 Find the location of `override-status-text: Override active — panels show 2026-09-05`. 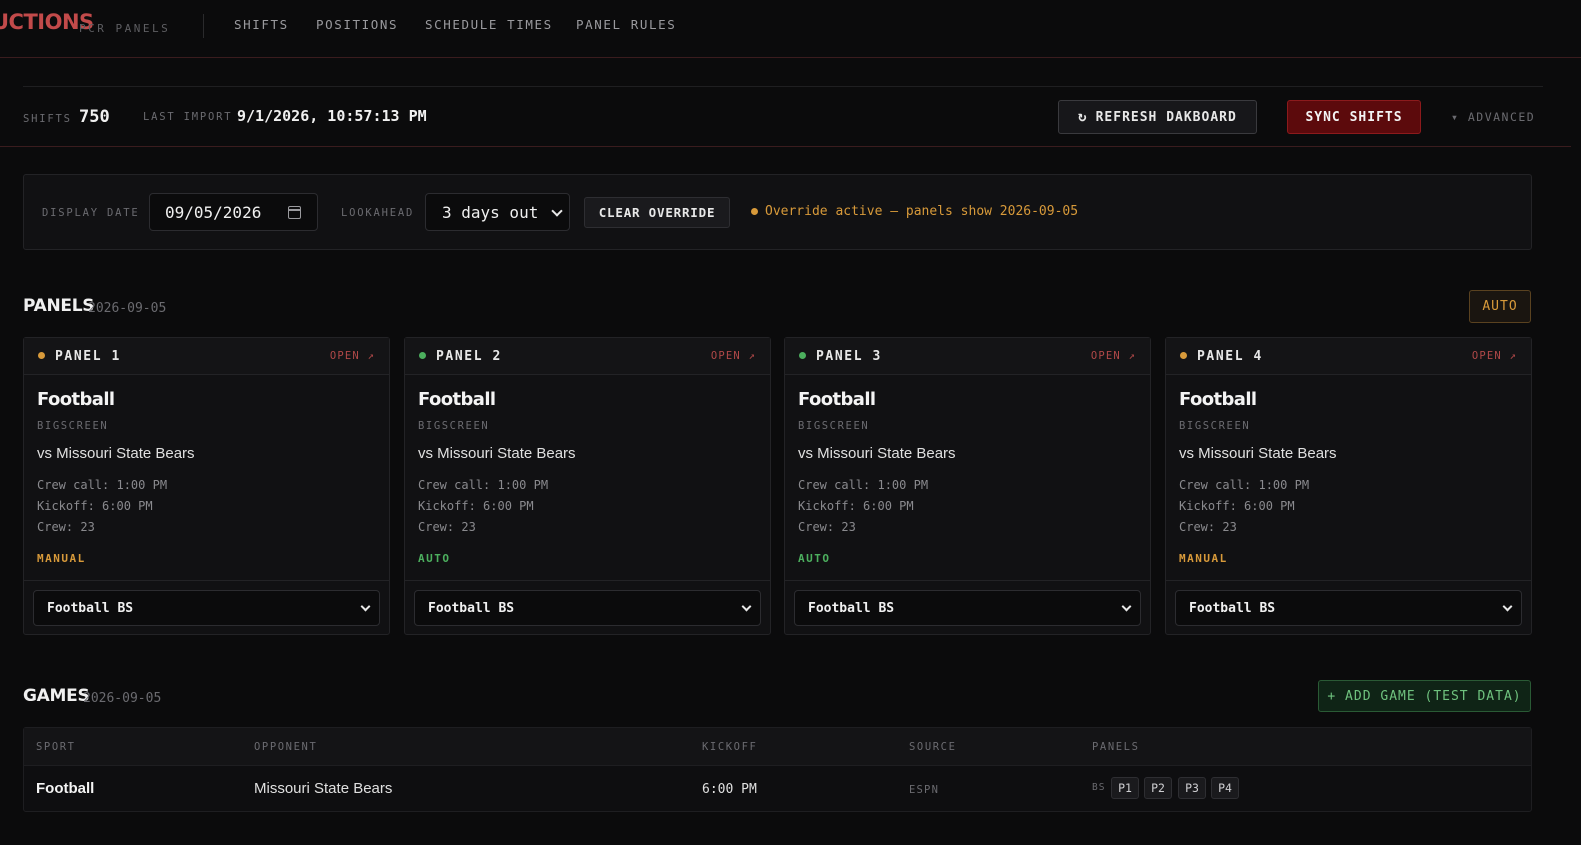

override-status-text: Override active — panels show 2026-09-05 is located at coordinates (922, 211).